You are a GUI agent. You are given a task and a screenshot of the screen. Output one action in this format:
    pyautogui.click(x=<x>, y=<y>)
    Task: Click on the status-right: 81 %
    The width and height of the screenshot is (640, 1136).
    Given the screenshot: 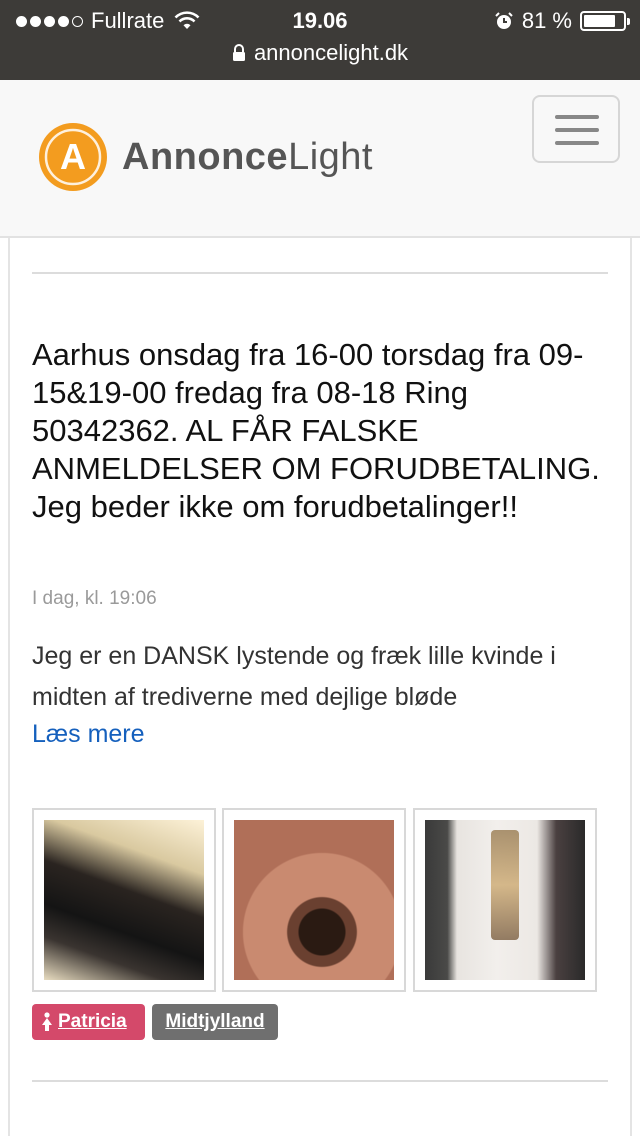 What is the action you would take?
    pyautogui.click(x=562, y=21)
    